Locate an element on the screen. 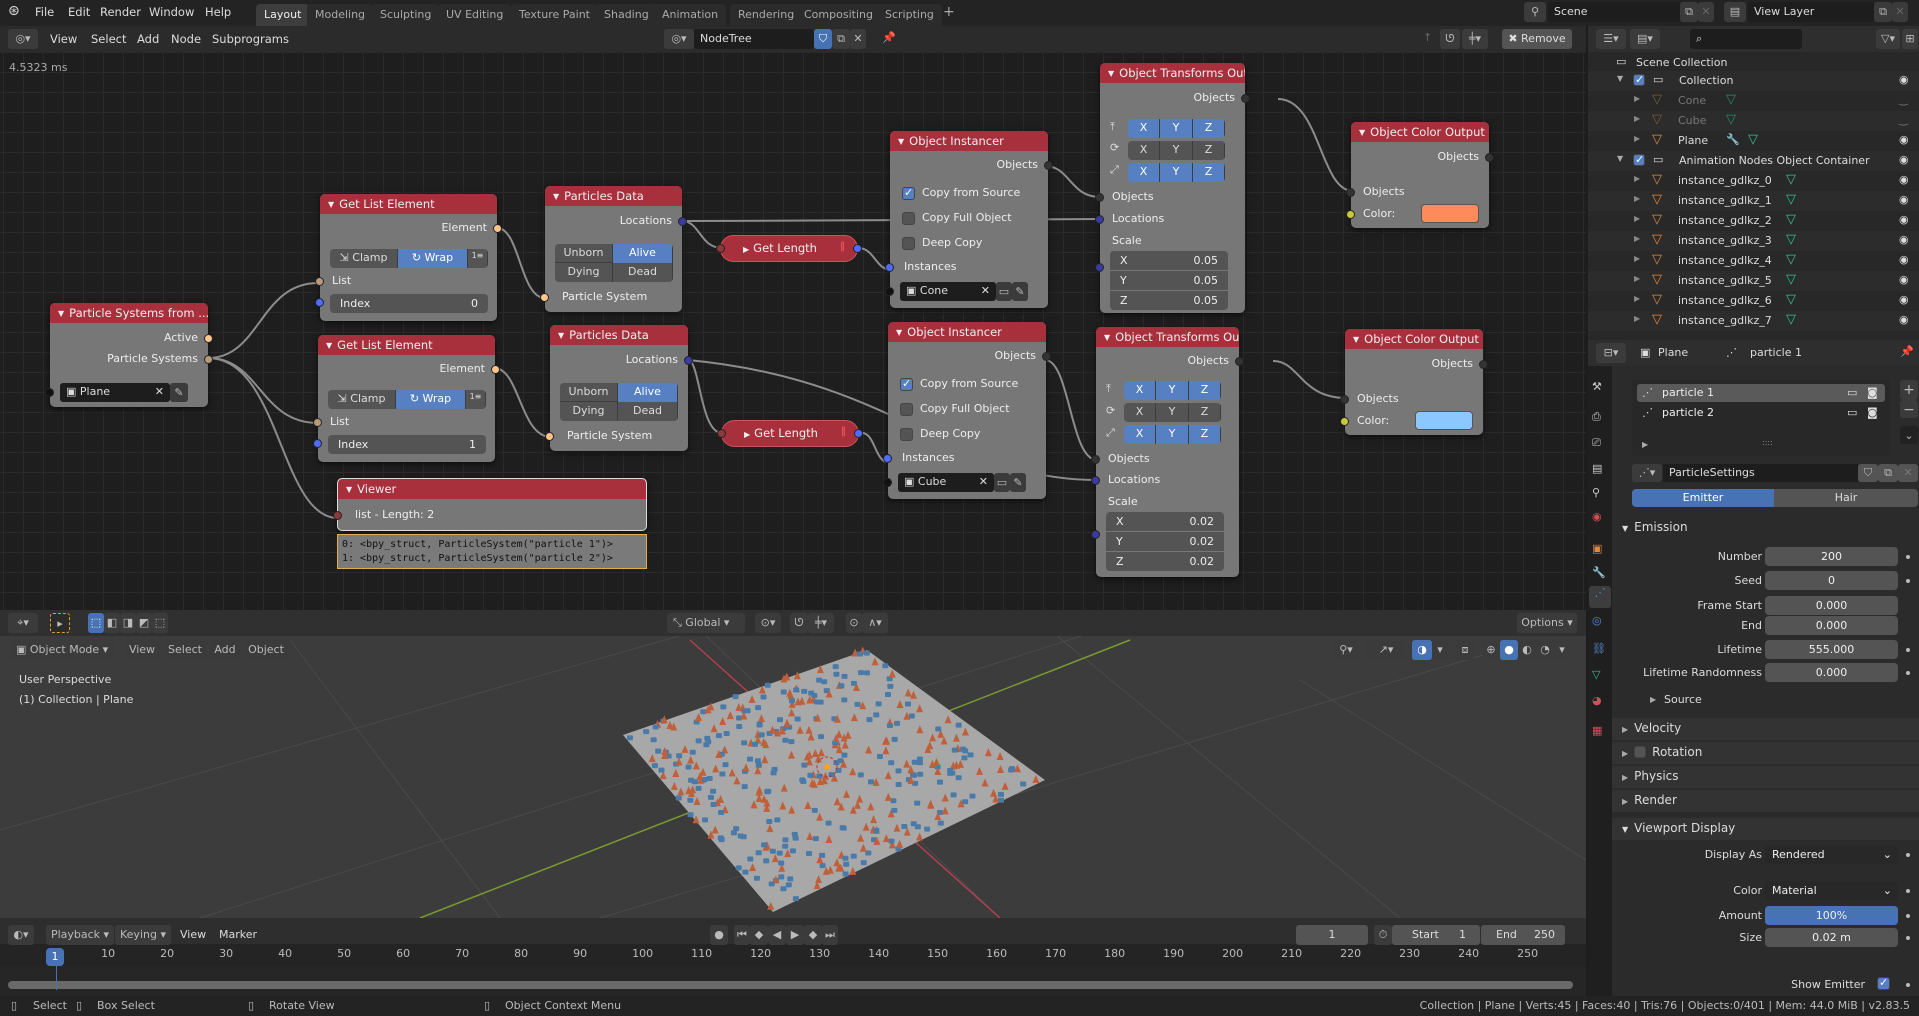 This screenshot has height=1016, width=1919. tab-layout: Layout is located at coordinates (283, 15).